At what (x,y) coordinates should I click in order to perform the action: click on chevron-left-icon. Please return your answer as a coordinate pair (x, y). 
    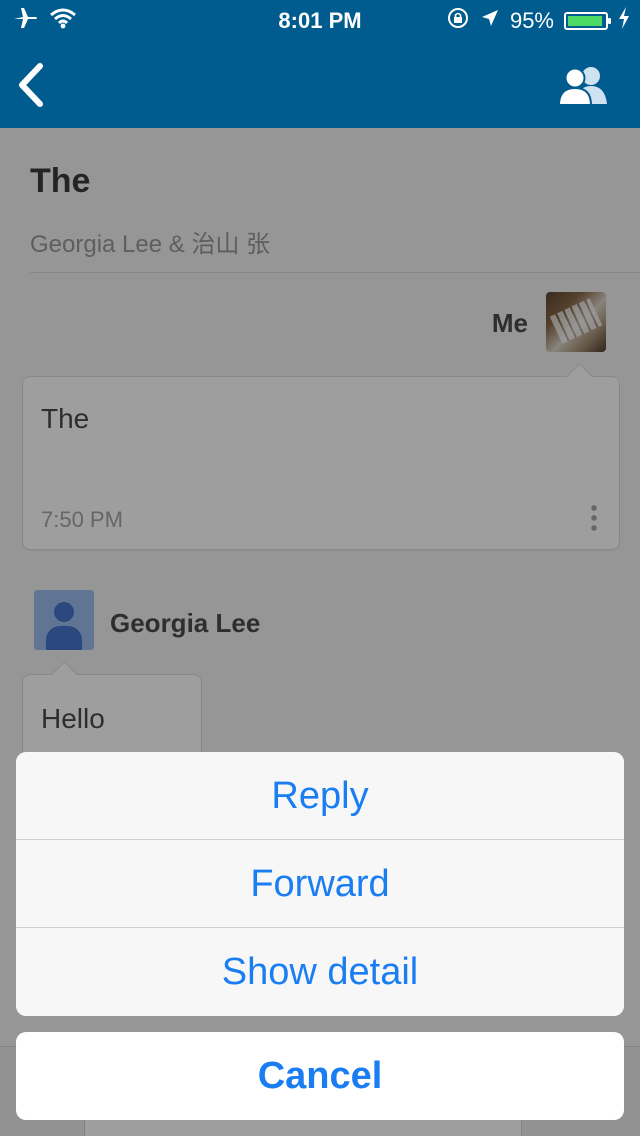
    Looking at the image, I should click on (31, 85).